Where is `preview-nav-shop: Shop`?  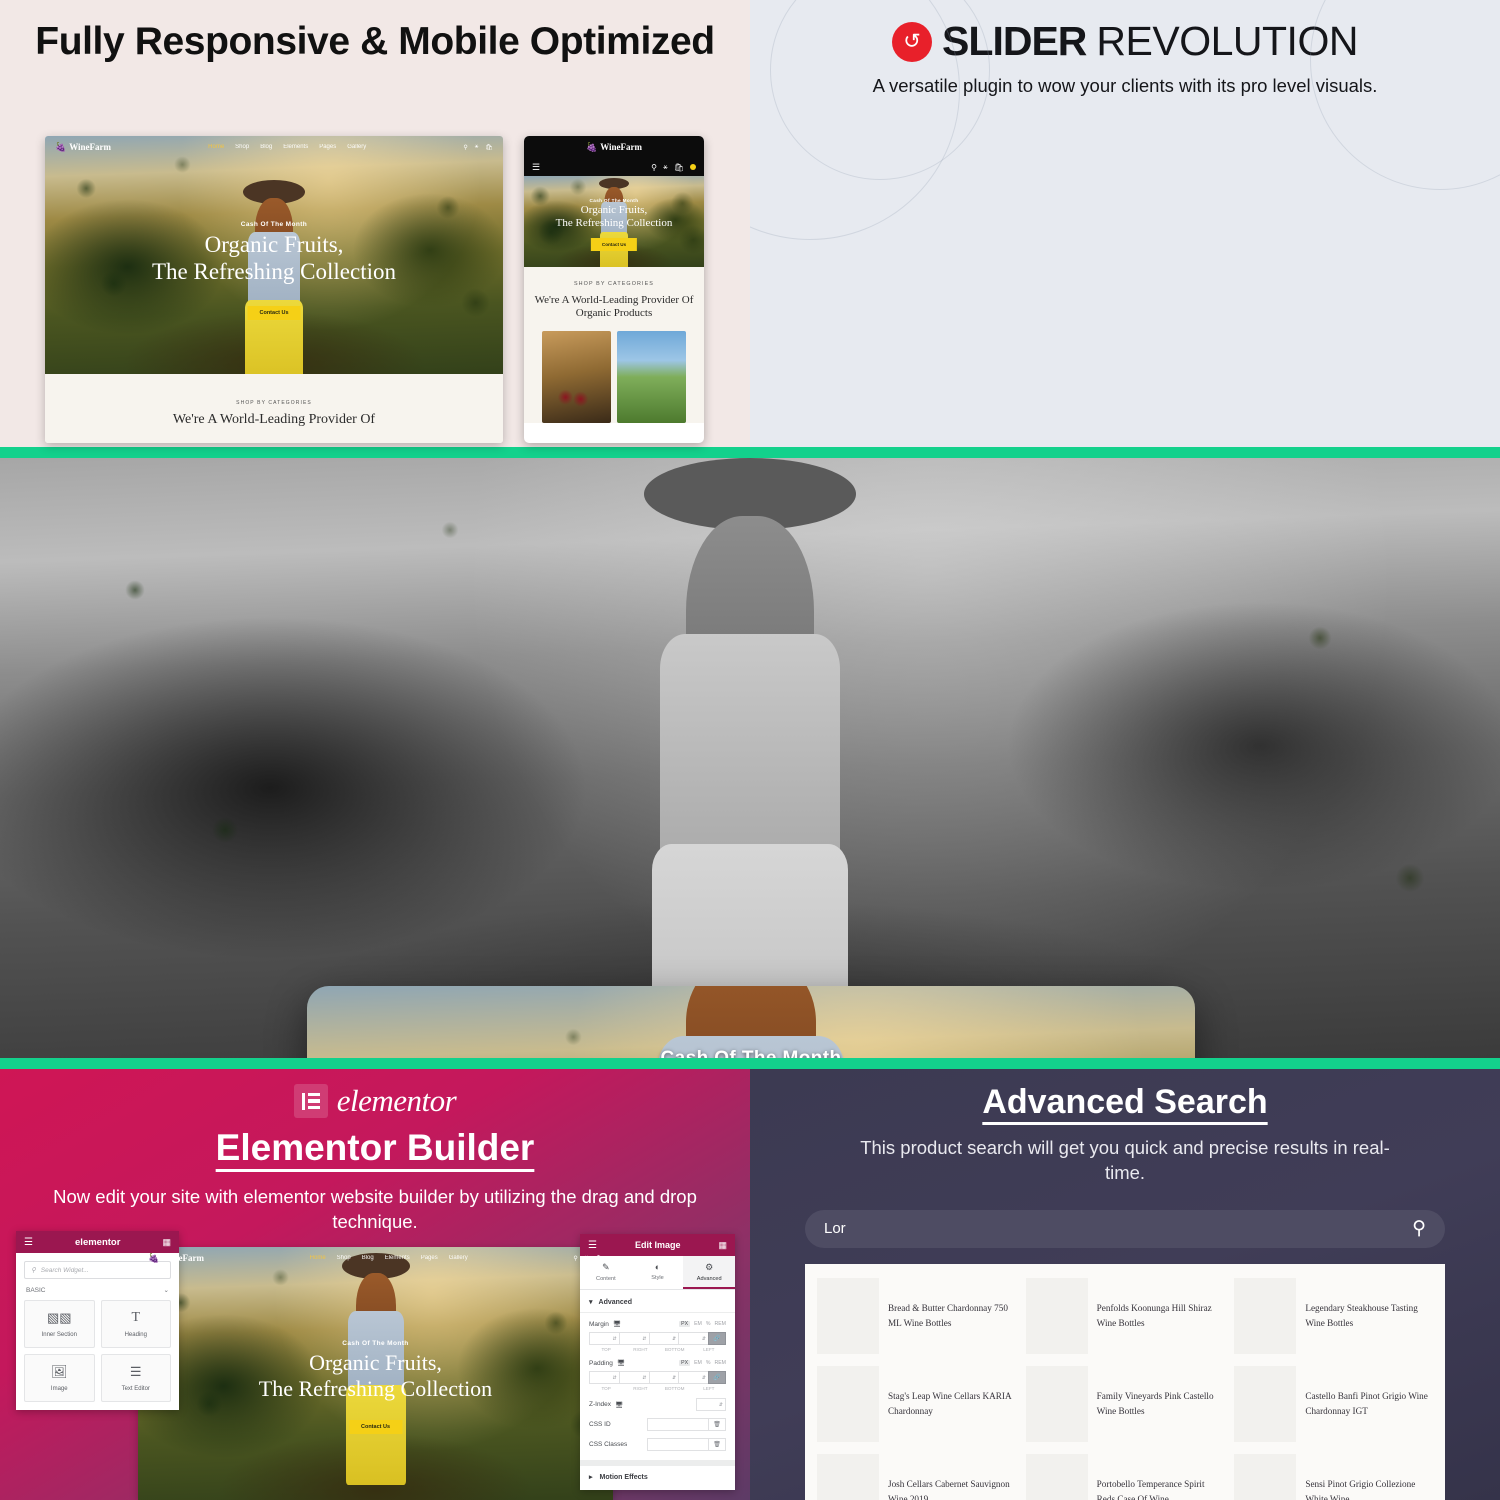 preview-nav-shop: Shop is located at coordinates (344, 1258).